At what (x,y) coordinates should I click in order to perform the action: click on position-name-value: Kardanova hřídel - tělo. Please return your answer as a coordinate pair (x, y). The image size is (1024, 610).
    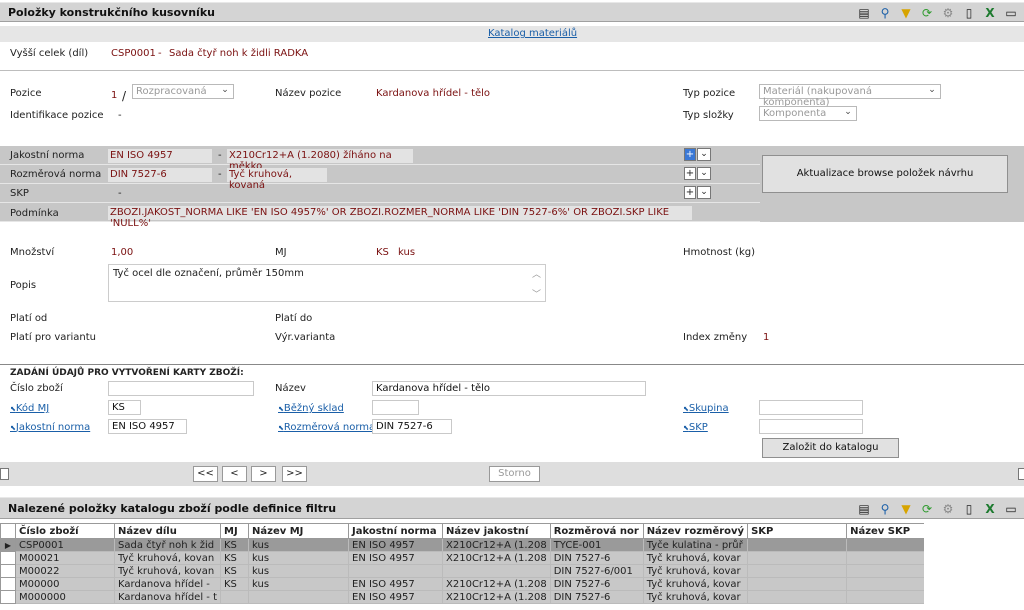
    Looking at the image, I should click on (433, 93).